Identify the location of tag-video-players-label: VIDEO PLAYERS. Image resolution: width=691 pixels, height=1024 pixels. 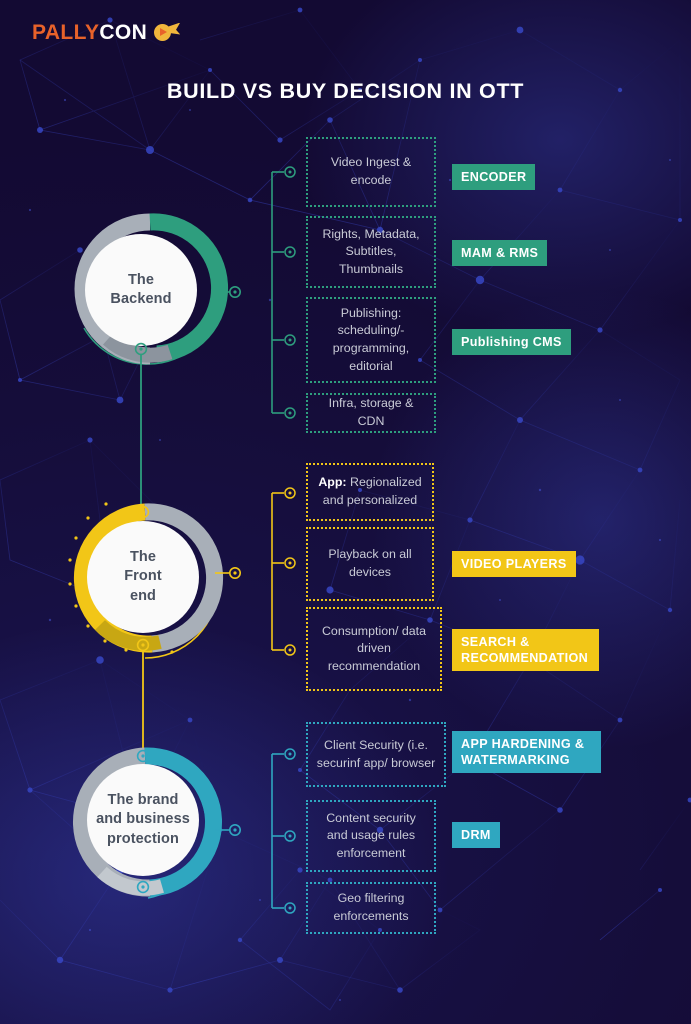
(514, 564).